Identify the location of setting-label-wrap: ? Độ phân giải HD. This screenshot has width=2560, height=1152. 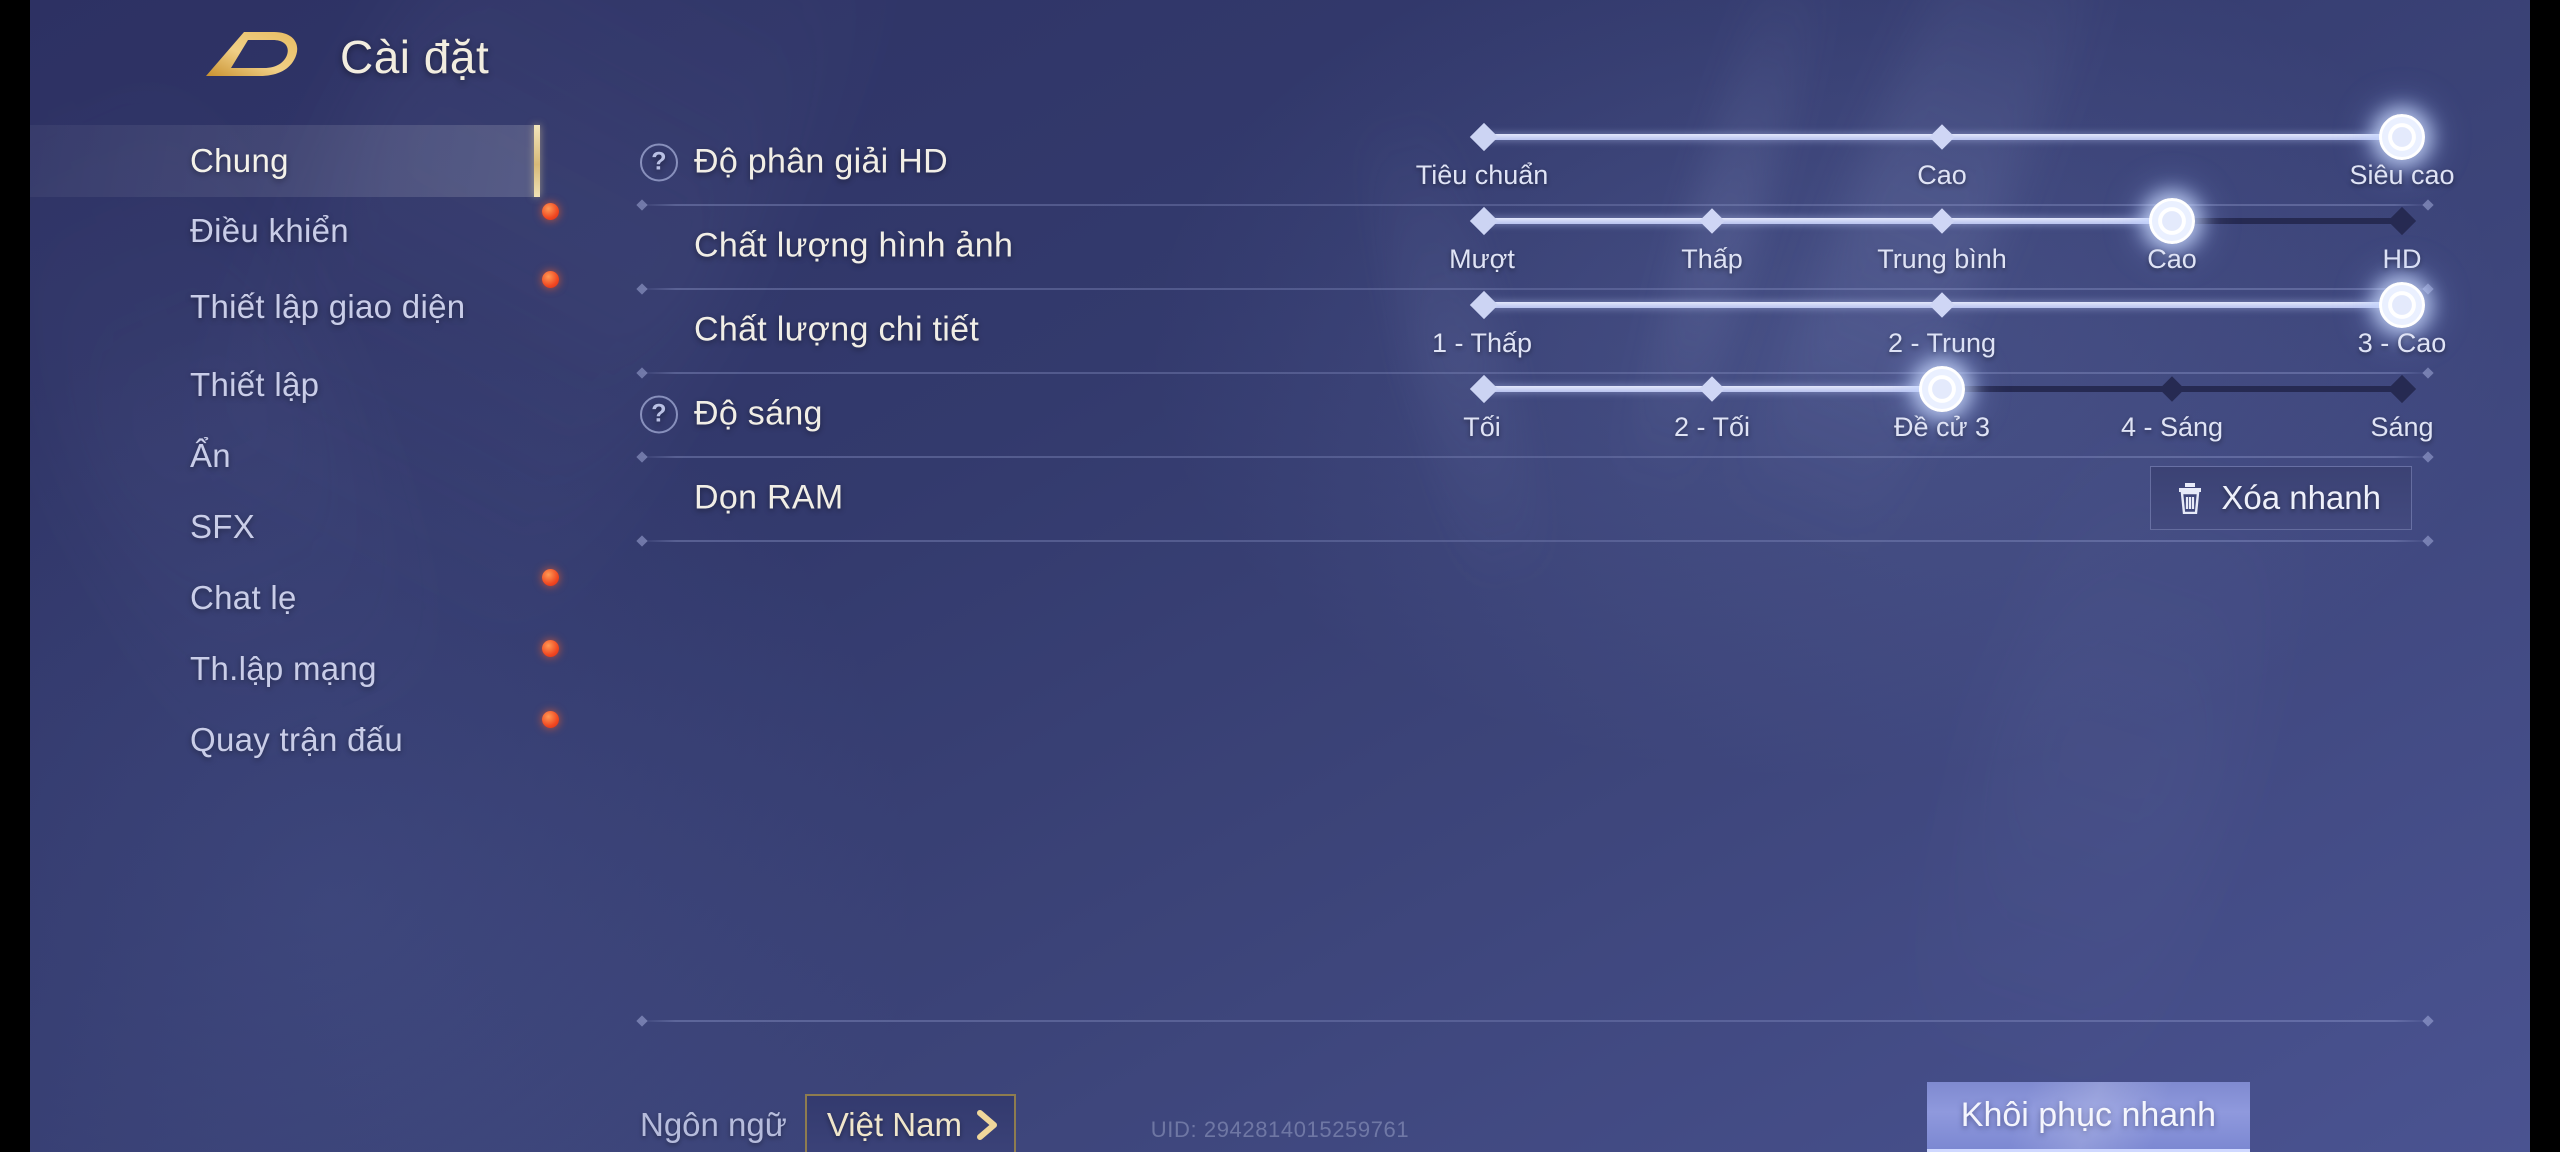
(794, 162).